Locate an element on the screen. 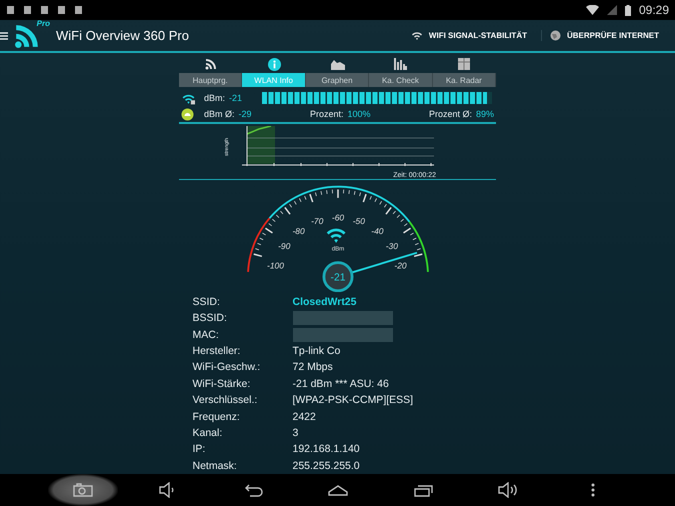  gauge-tick-label: -100 is located at coordinates (275, 265).